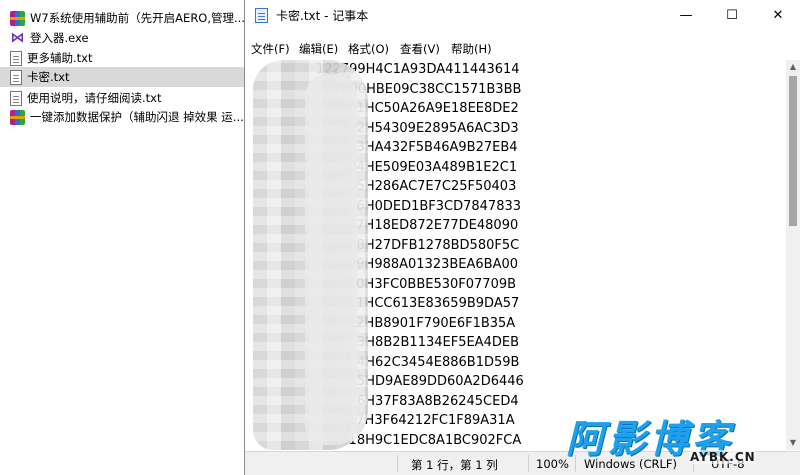 This screenshot has width=800, height=475. What do you see at coordinates (122, 38) in the screenshot?
I see `file-item-launcher-exe: ⋈ 登入器.exe` at bounding box center [122, 38].